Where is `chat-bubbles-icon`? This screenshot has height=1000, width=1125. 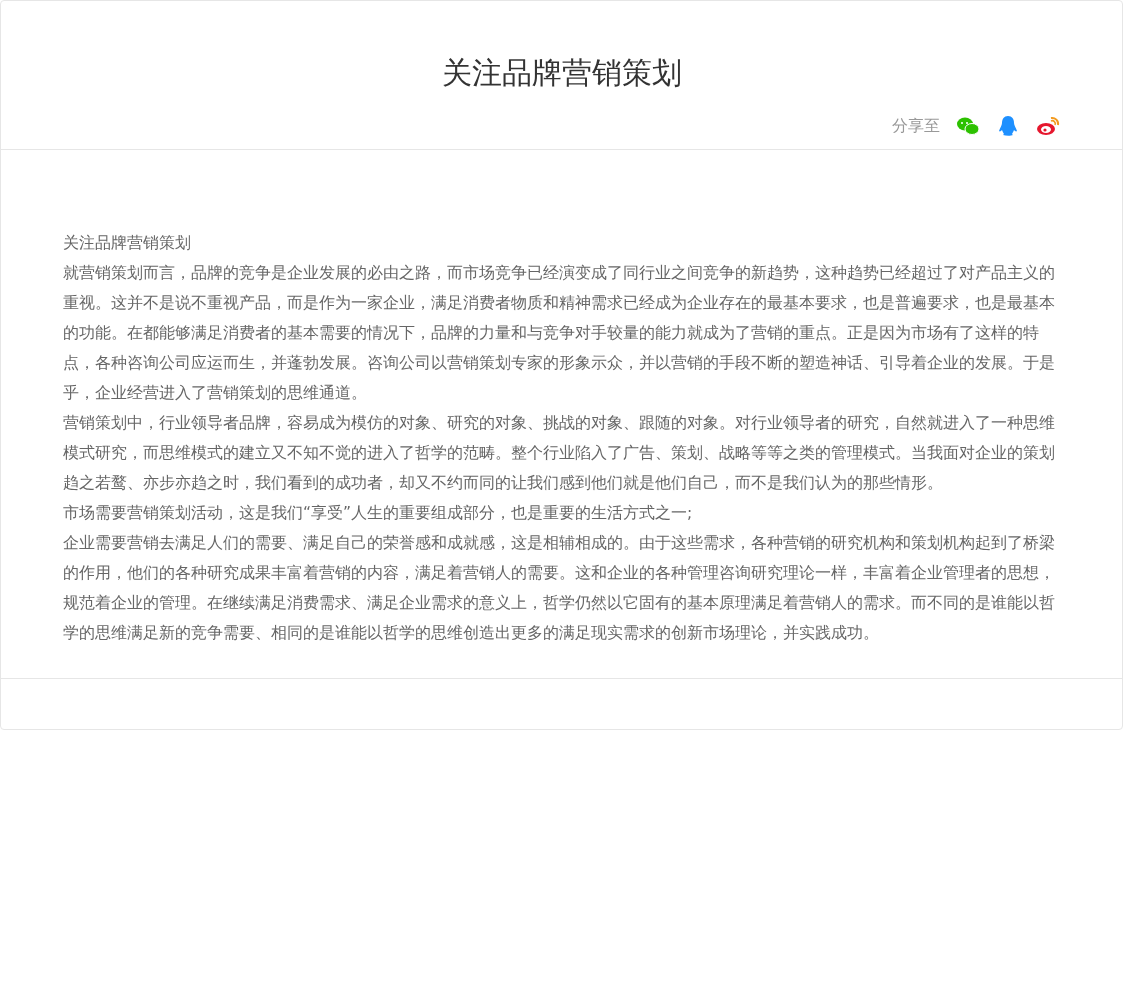
chat-bubbles-icon is located at coordinates (968, 126).